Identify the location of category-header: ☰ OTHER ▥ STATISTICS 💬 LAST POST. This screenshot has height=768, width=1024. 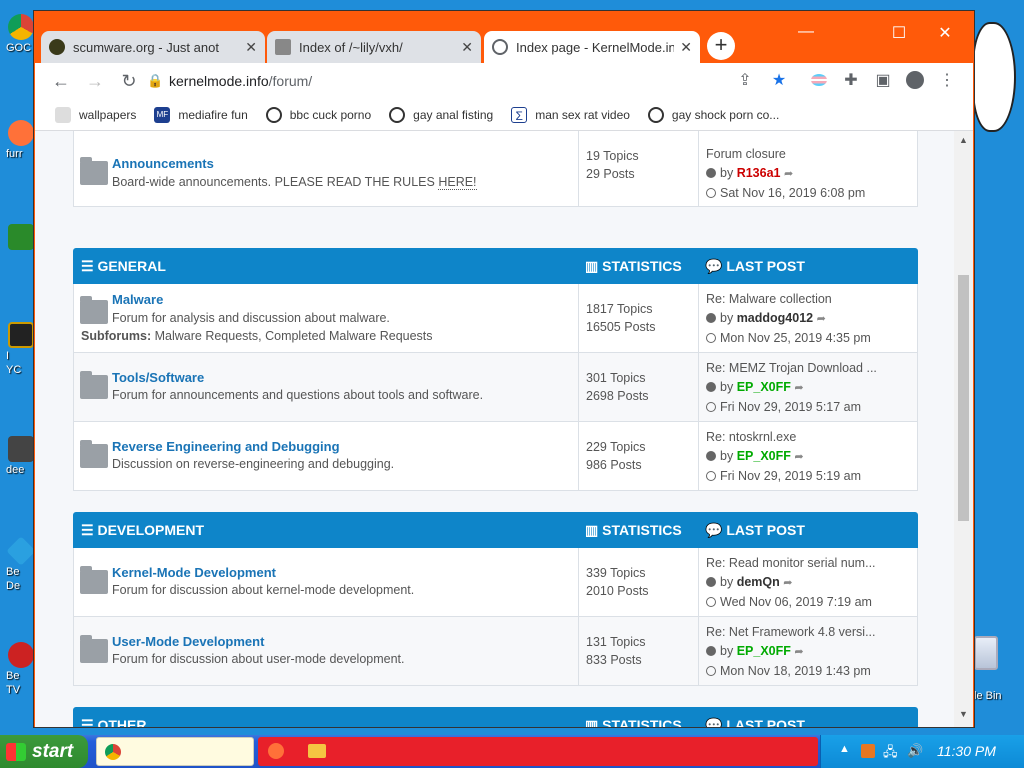
(495, 717).